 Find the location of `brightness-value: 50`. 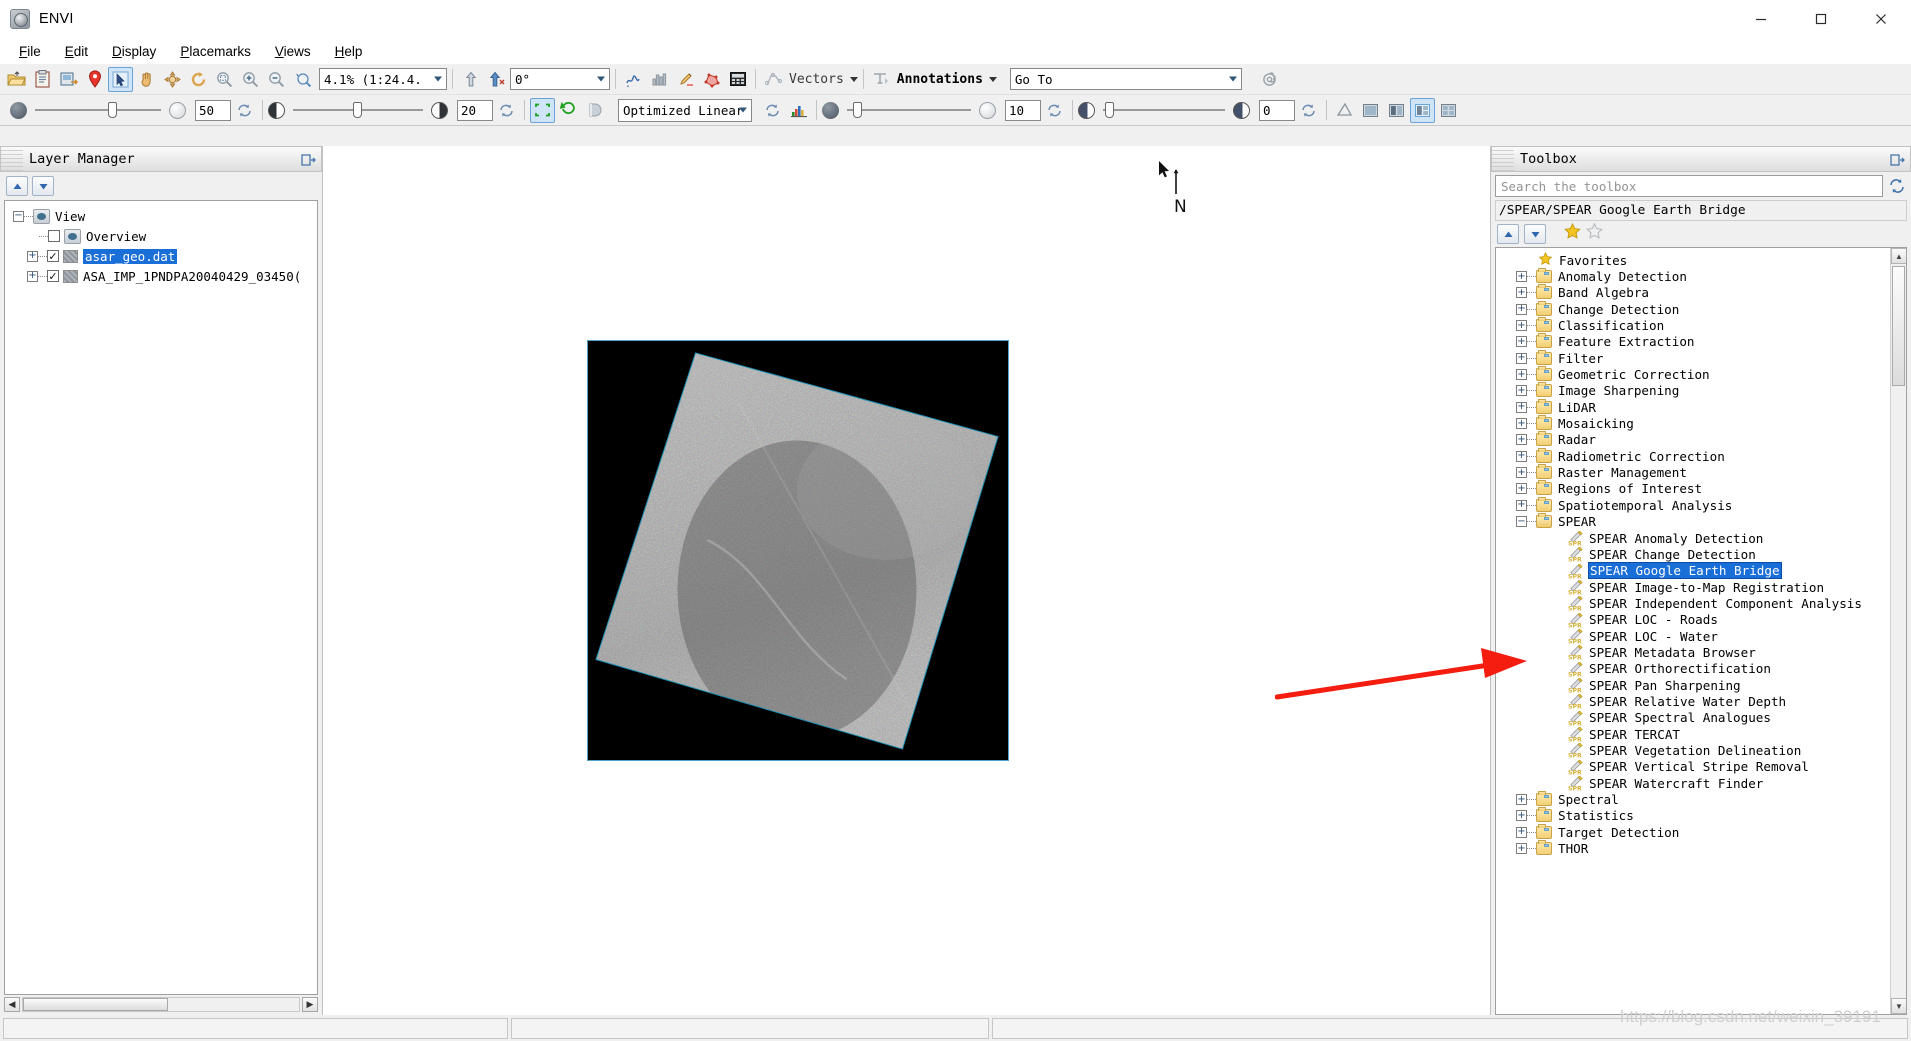

brightness-value: 50 is located at coordinates (213, 110).